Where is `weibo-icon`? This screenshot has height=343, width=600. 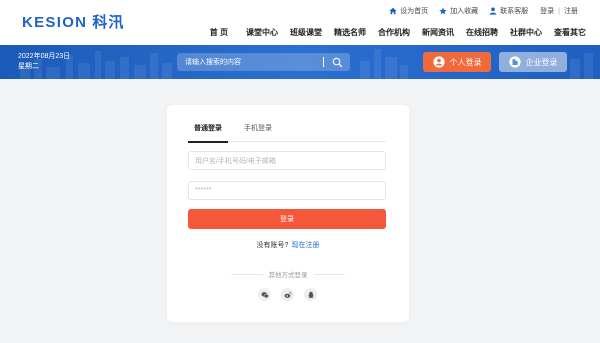
weibo-icon is located at coordinates (288, 294).